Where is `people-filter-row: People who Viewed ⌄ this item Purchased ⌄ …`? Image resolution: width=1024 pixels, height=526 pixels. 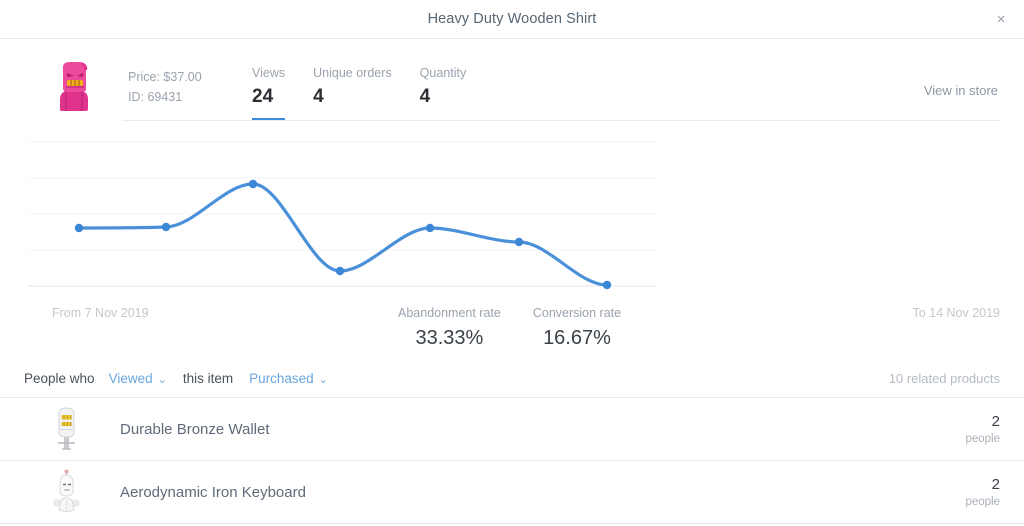 people-filter-row: People who Viewed ⌄ this item Purchased ⌄ … is located at coordinates (512, 379).